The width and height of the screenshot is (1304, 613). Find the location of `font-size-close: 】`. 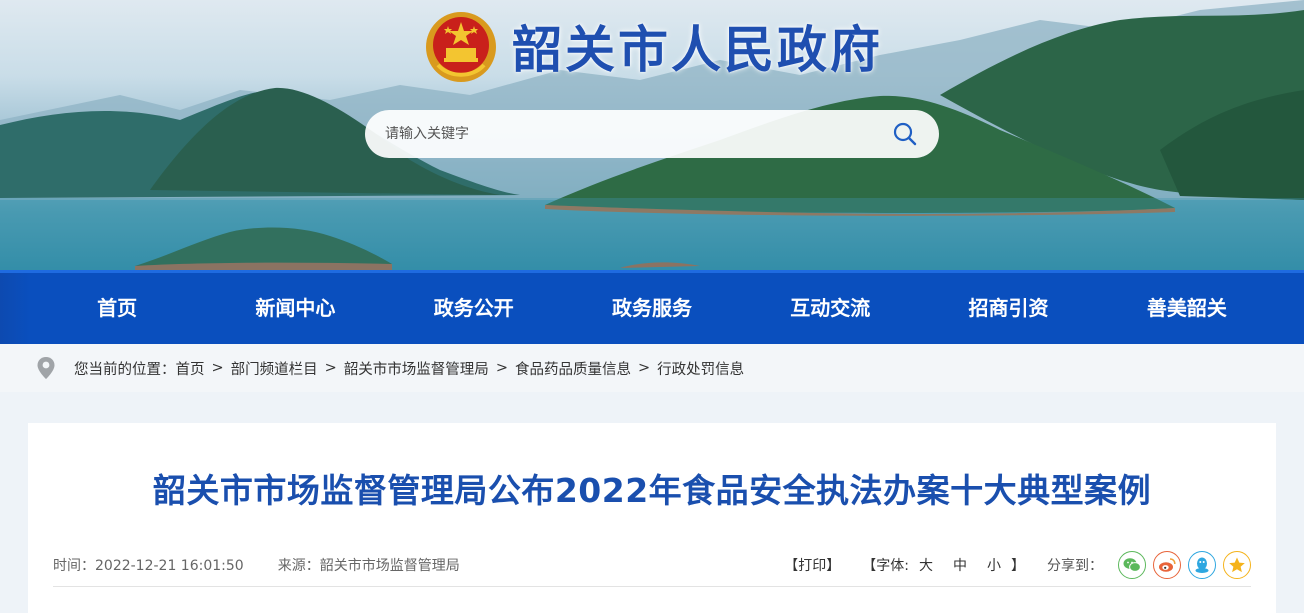

font-size-close: 】 is located at coordinates (1018, 566).